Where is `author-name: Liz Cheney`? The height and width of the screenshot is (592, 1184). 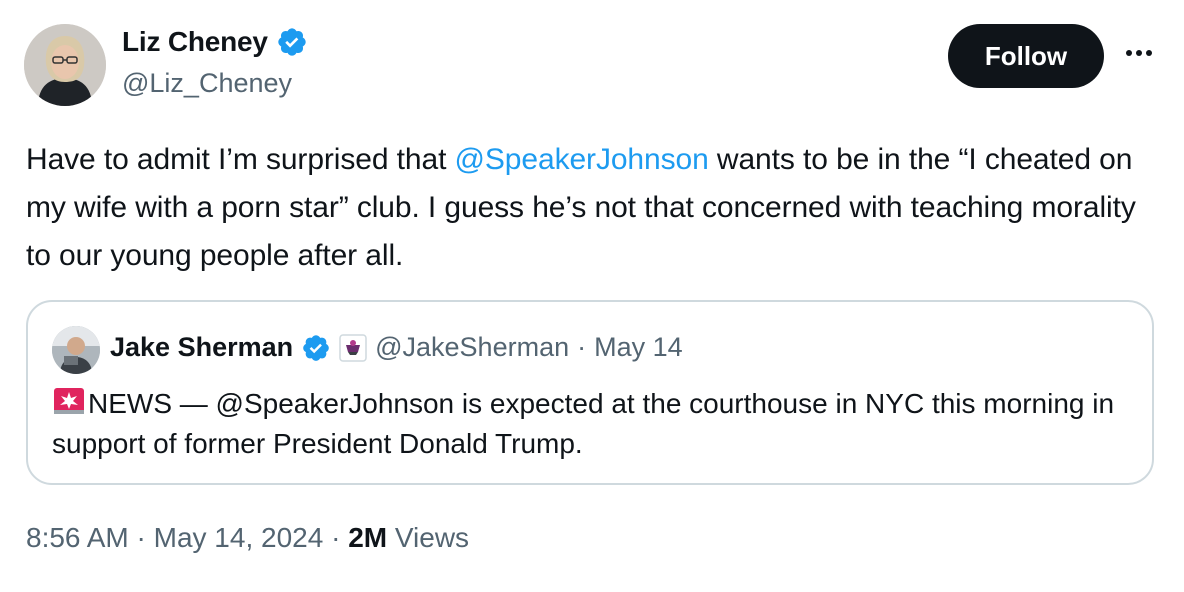
author-name: Liz Cheney is located at coordinates (195, 42).